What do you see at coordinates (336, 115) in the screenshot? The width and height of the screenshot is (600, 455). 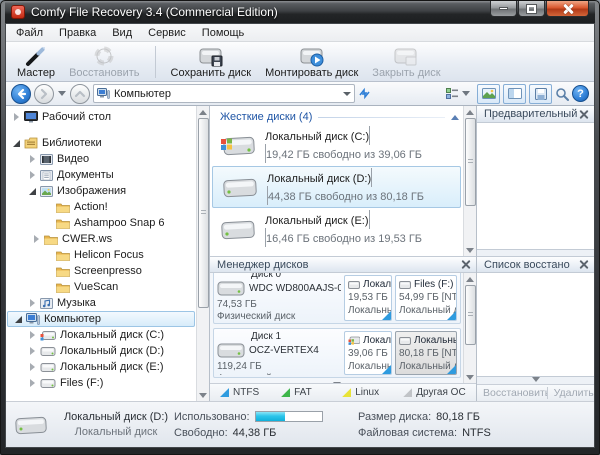 I see `disk-group-header: Жесткие диски (4)` at bounding box center [336, 115].